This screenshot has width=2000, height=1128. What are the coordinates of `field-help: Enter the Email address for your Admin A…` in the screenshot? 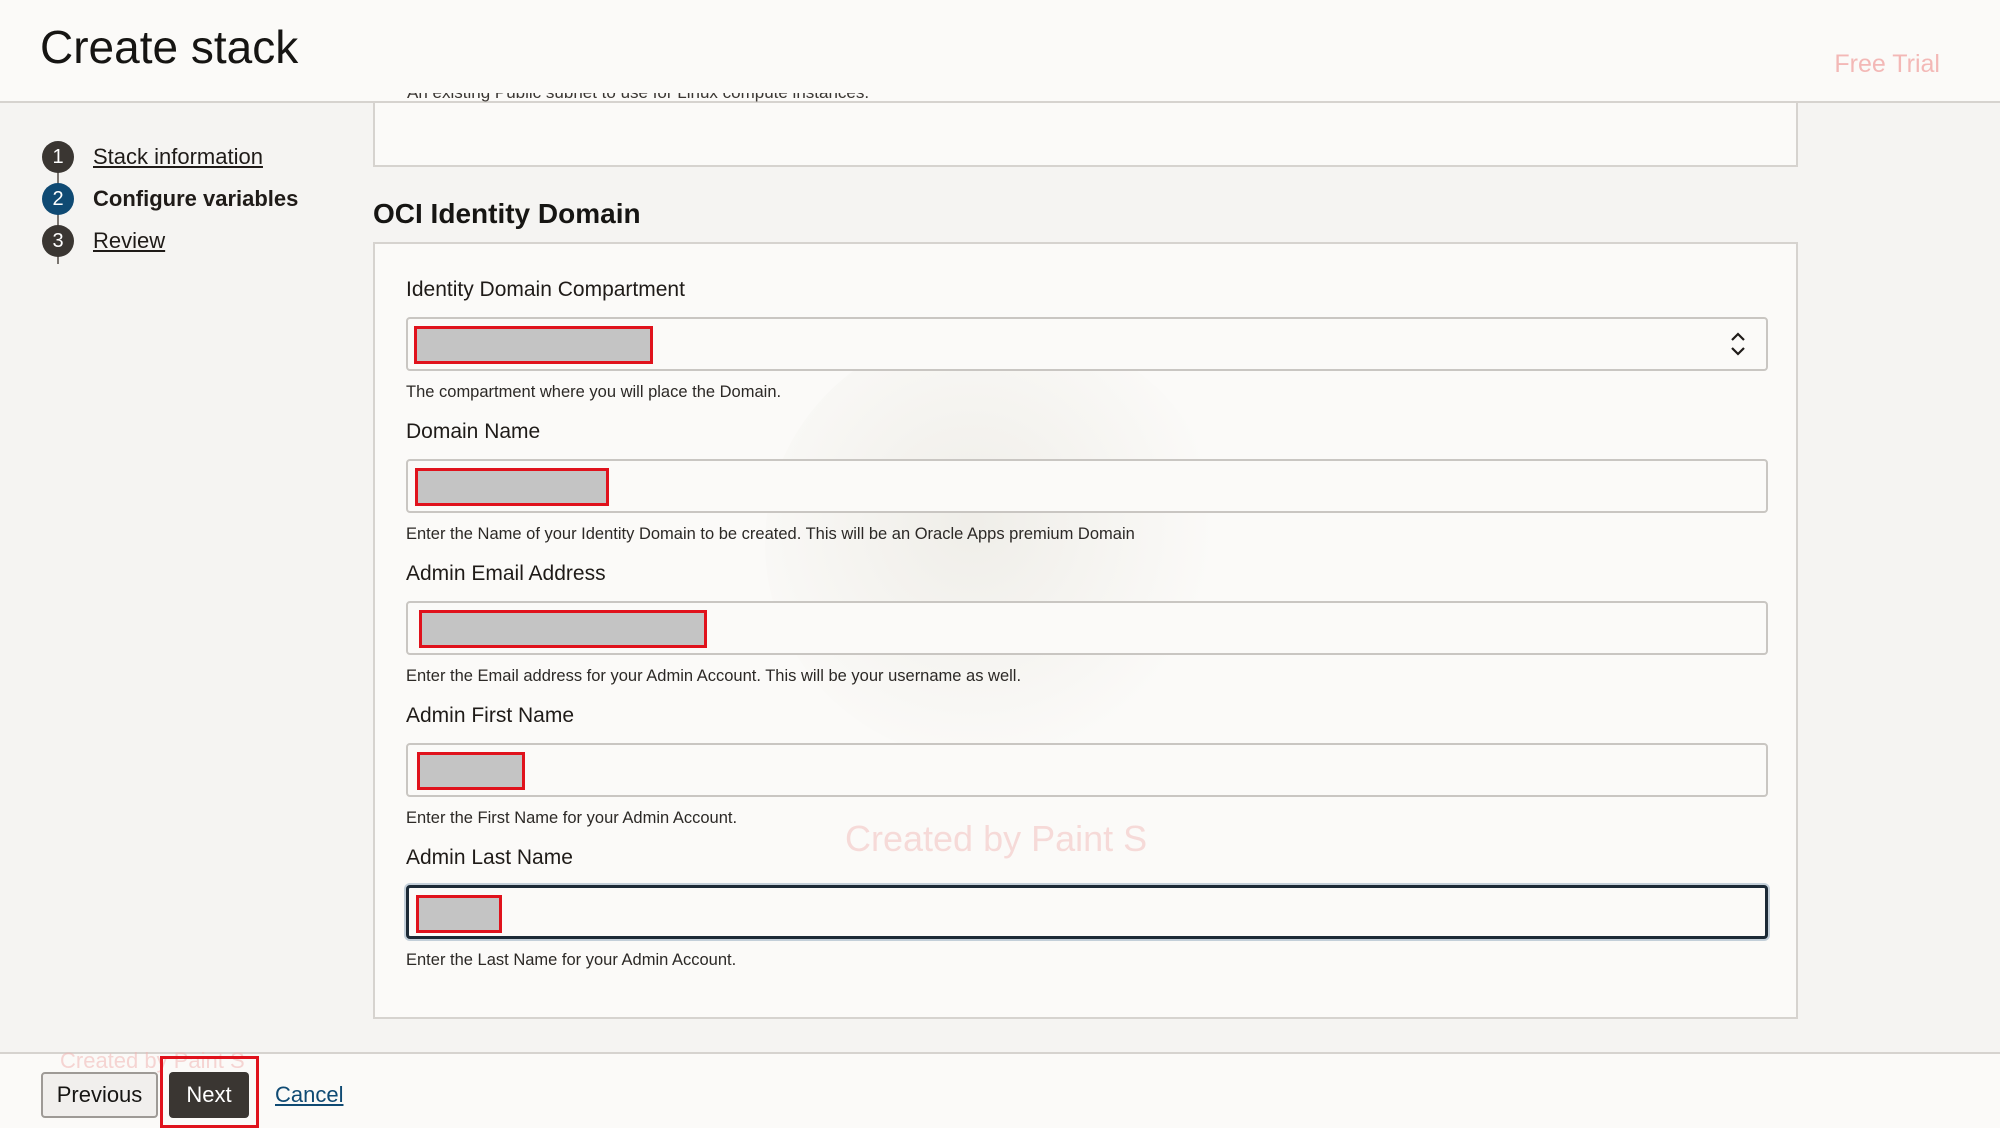 It's located at (714, 676).